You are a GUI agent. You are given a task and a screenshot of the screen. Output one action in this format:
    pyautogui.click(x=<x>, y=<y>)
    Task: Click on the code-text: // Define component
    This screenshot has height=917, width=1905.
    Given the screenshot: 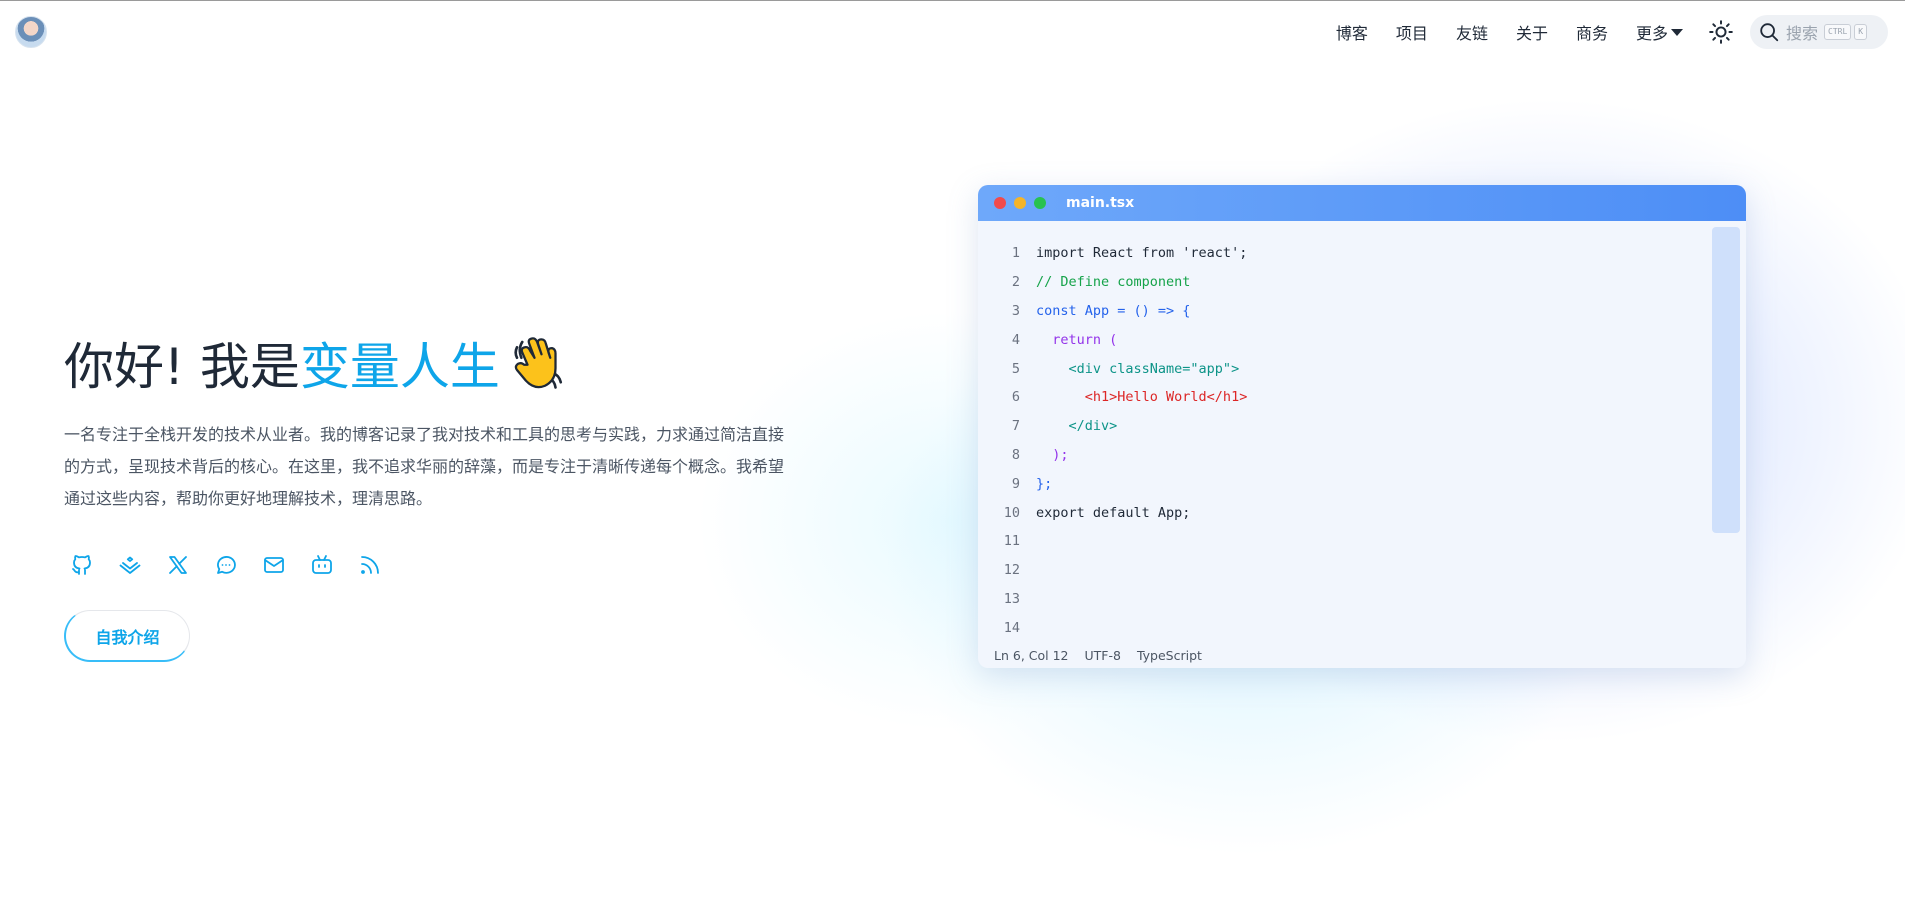 What is the action you would take?
    pyautogui.click(x=1113, y=282)
    